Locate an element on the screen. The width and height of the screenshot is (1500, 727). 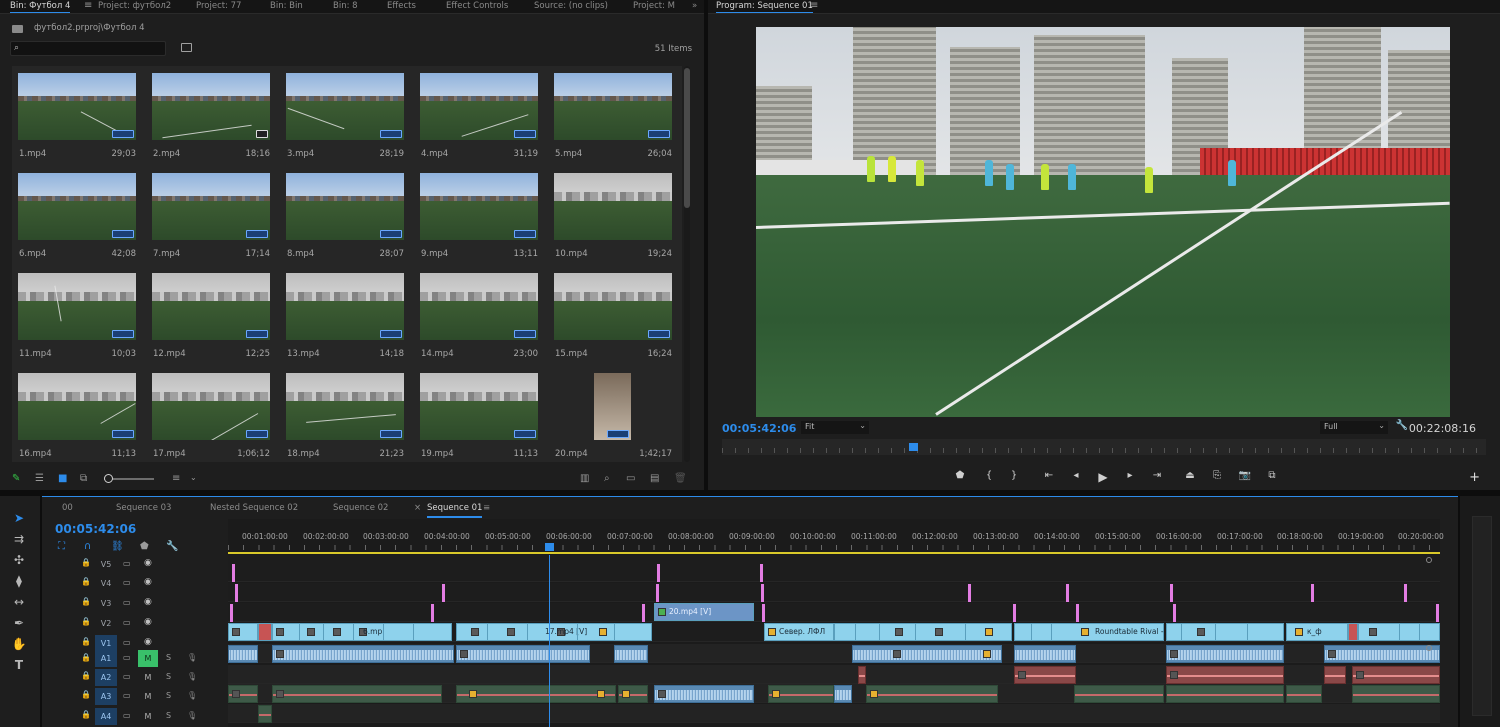
clip-item: 9.mp4 13;11 is located at coordinates (481, 216).